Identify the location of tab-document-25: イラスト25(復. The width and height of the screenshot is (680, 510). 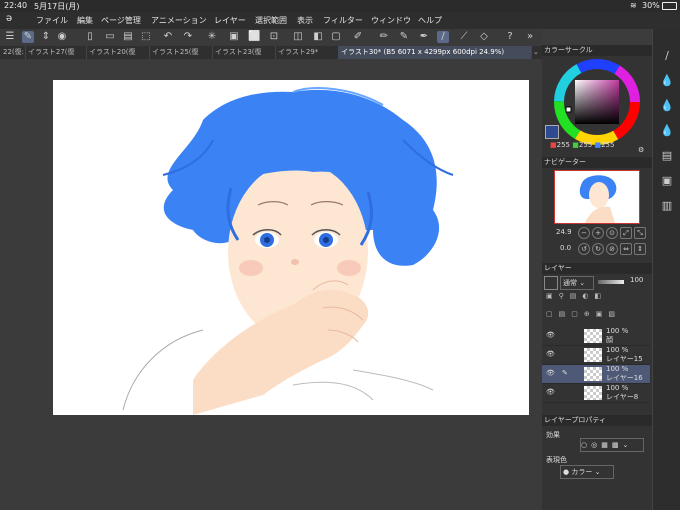
(181, 52).